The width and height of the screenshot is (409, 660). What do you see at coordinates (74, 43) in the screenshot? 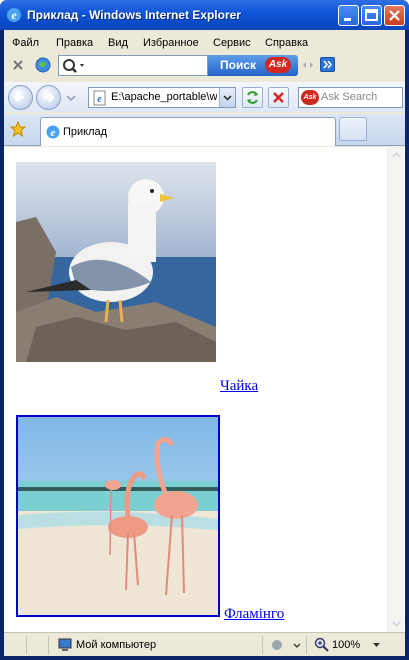
I see `menu-edit: Правка` at bounding box center [74, 43].